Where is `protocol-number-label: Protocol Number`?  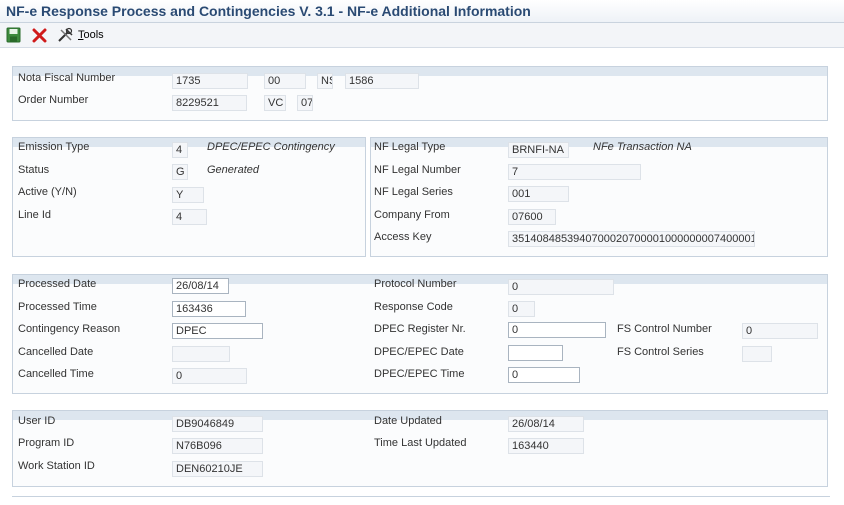
protocol-number-label: Protocol Number is located at coordinates (415, 284).